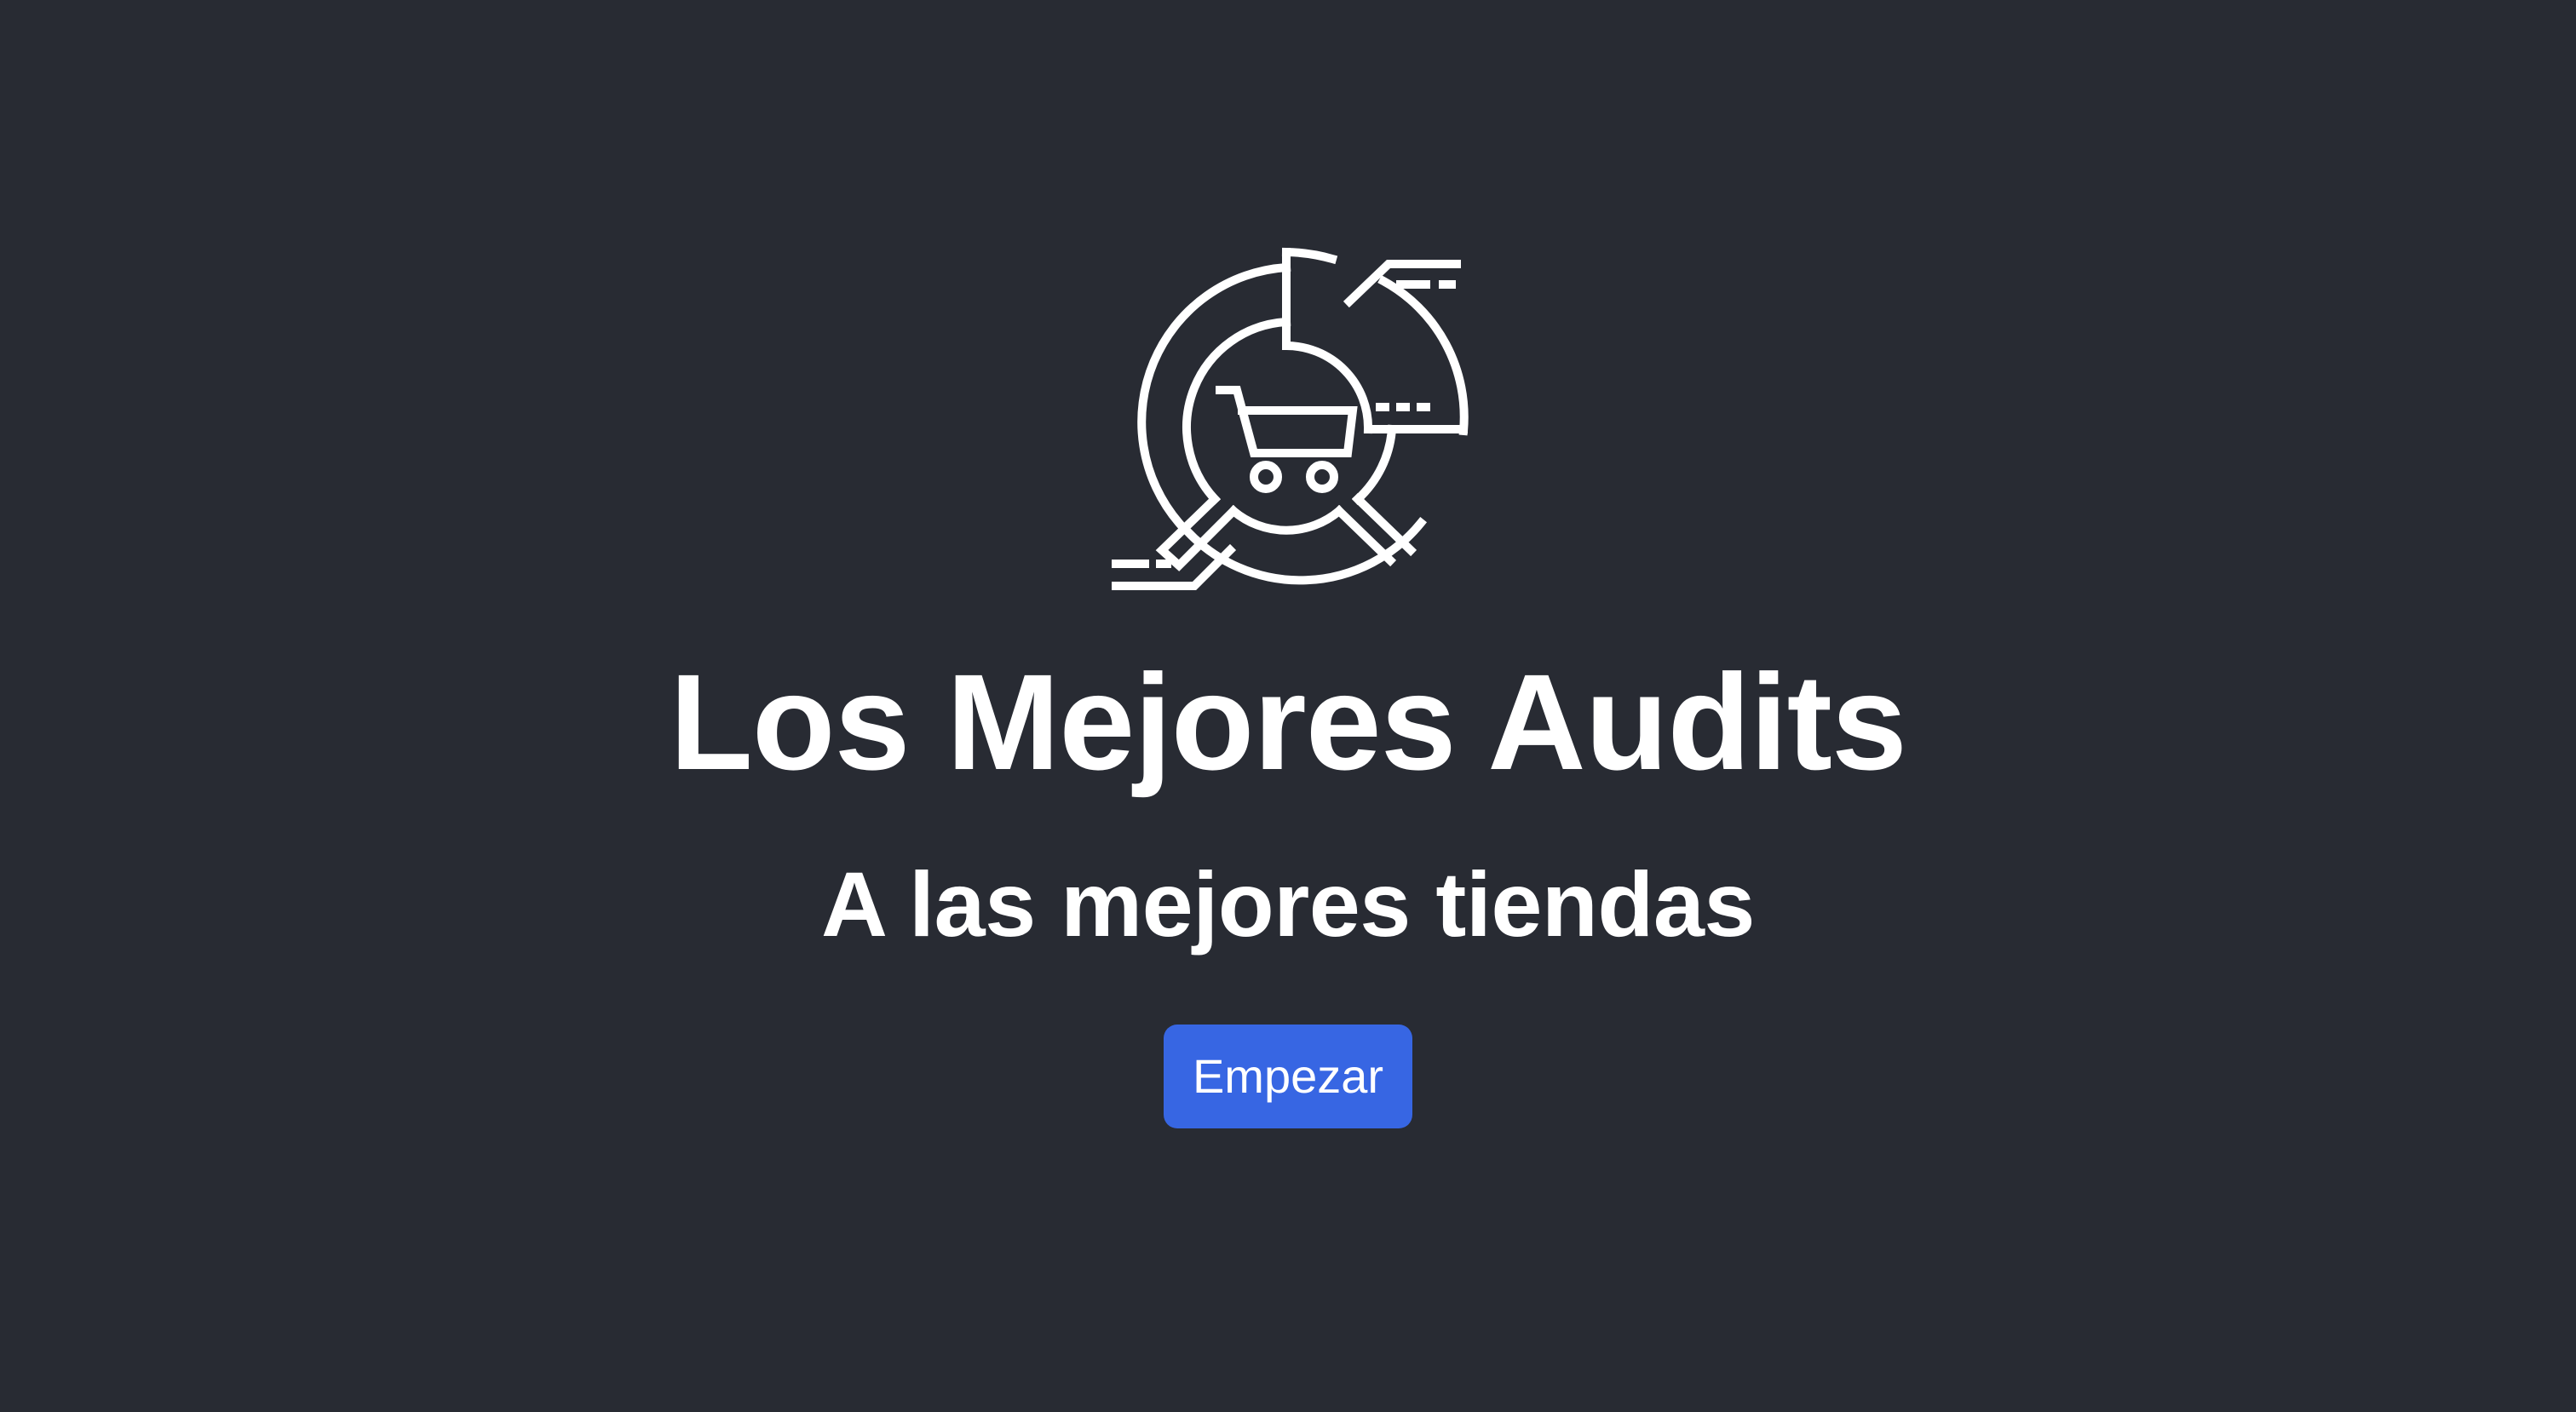 This screenshot has height=1412, width=2576. What do you see at coordinates (1288, 904) in the screenshot?
I see `page-subtitle: A las mejores tiendas` at bounding box center [1288, 904].